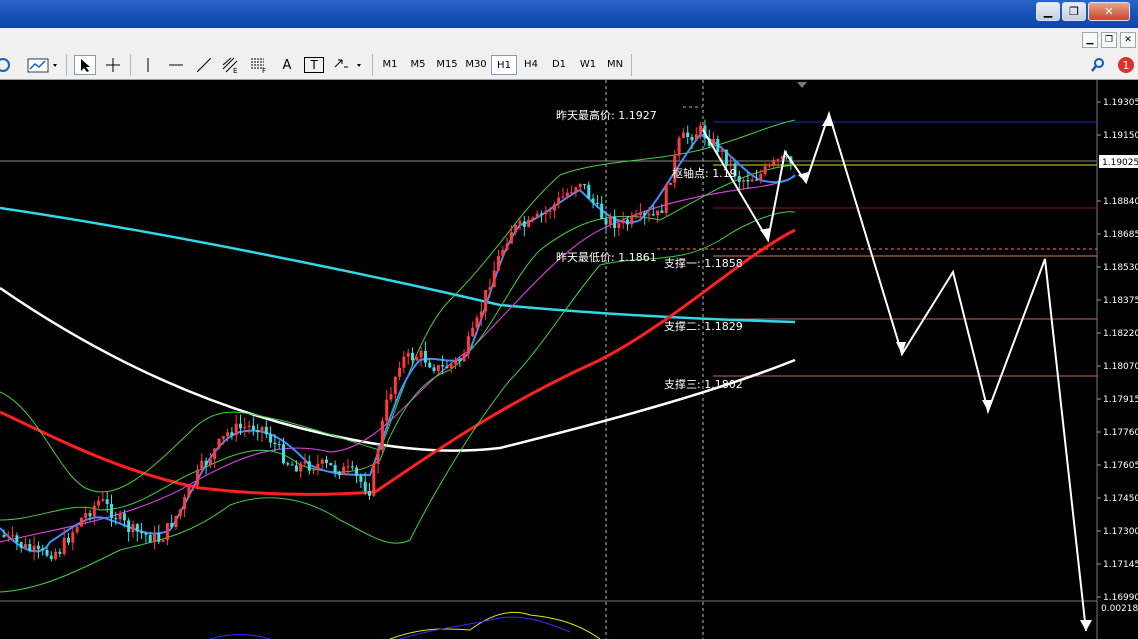 This screenshot has width=1138, height=639. Describe the element at coordinates (569, 14) in the screenshot. I see `title-bar: ▁ ❐ ✕` at that location.